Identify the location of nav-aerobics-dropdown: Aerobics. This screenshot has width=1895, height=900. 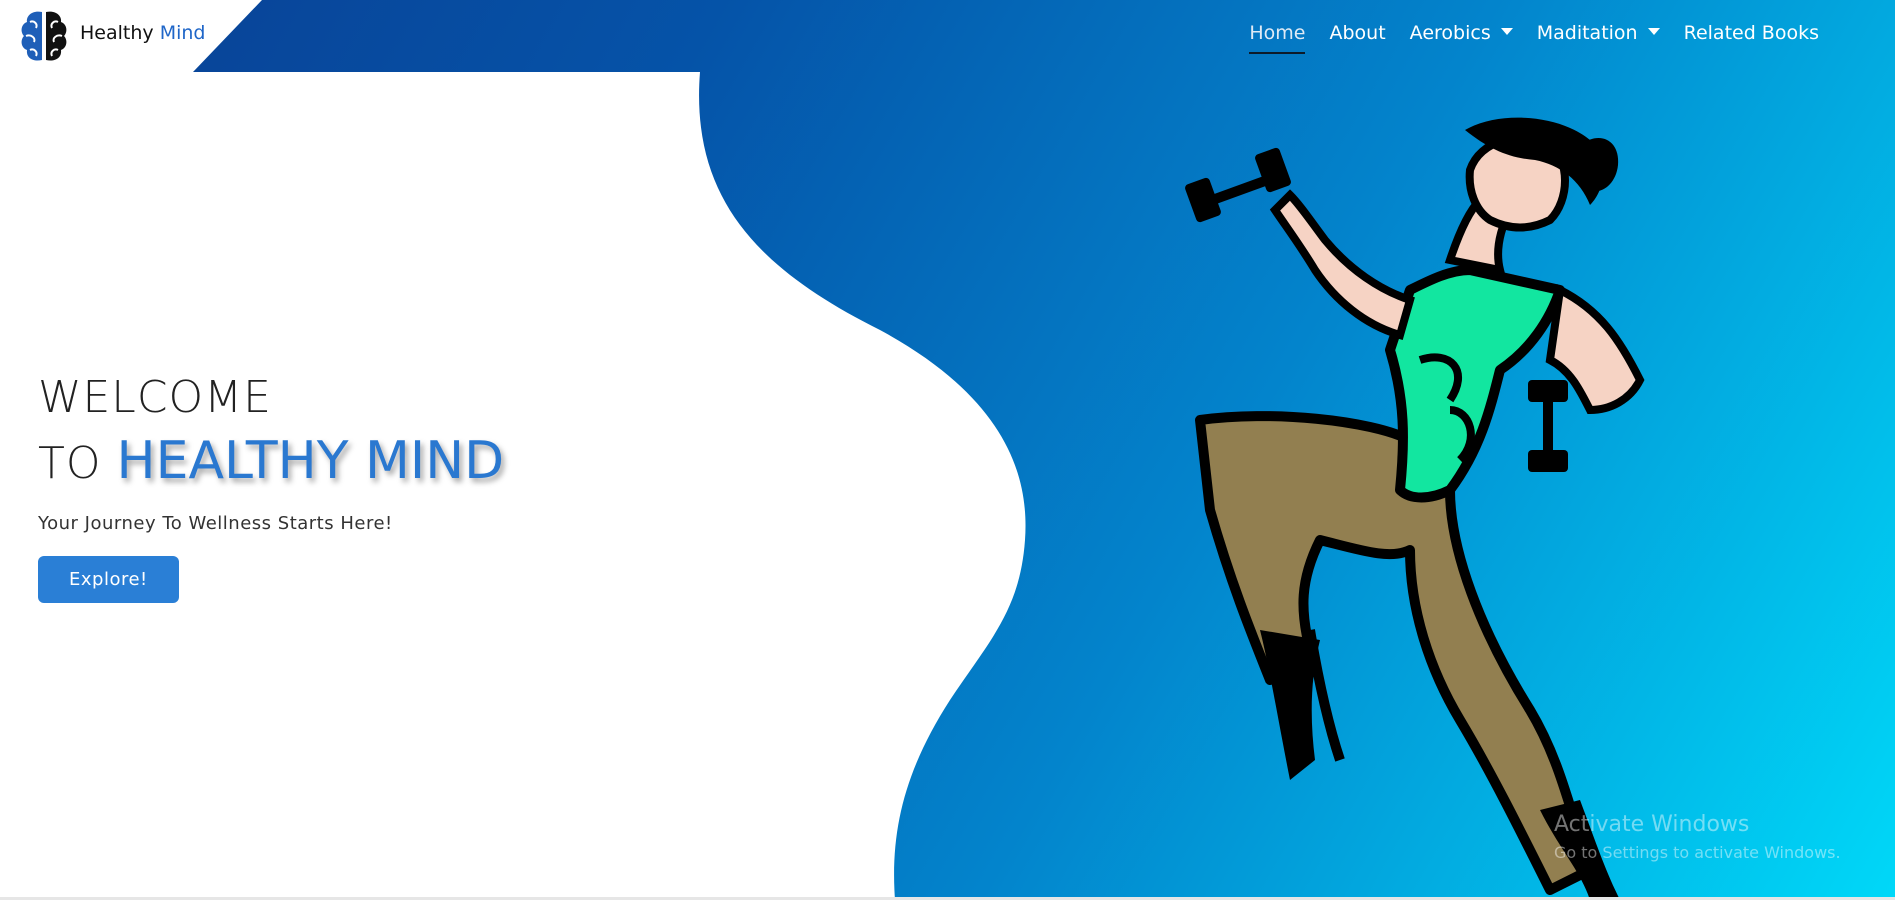
(1461, 36).